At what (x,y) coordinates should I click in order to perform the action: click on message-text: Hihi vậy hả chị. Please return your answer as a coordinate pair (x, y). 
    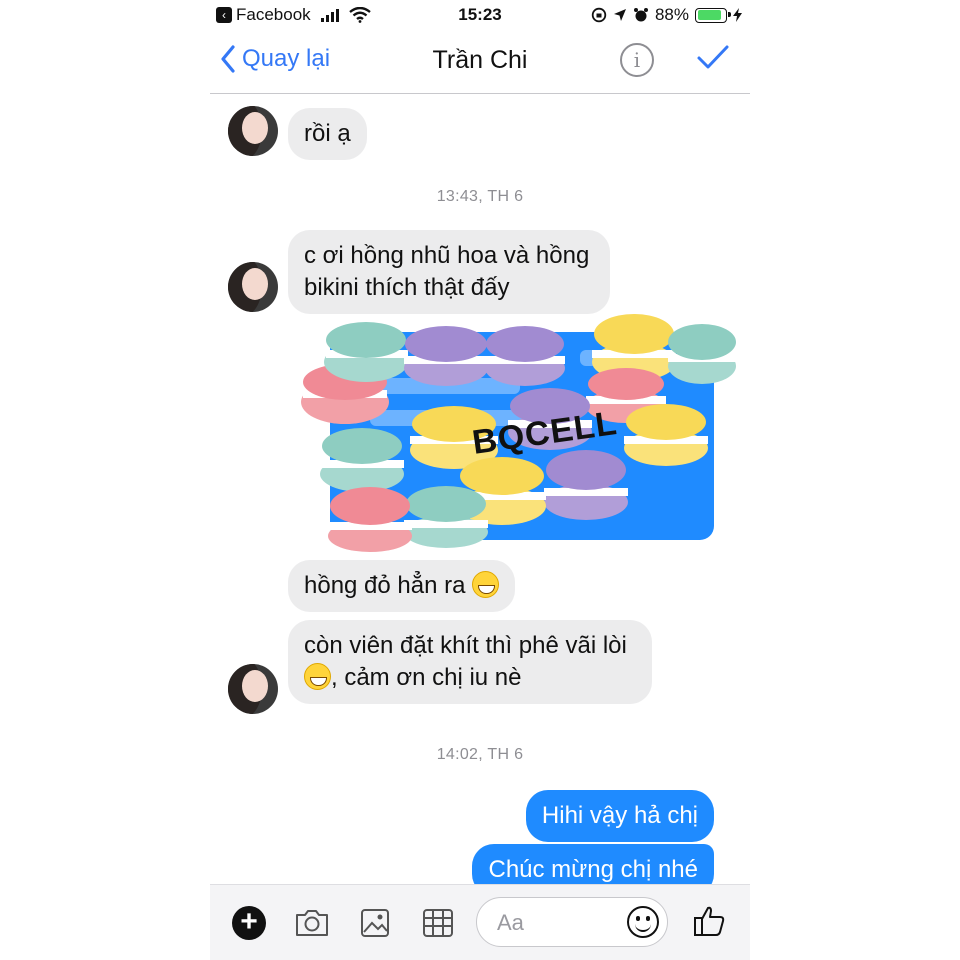
    Looking at the image, I should click on (619, 815).